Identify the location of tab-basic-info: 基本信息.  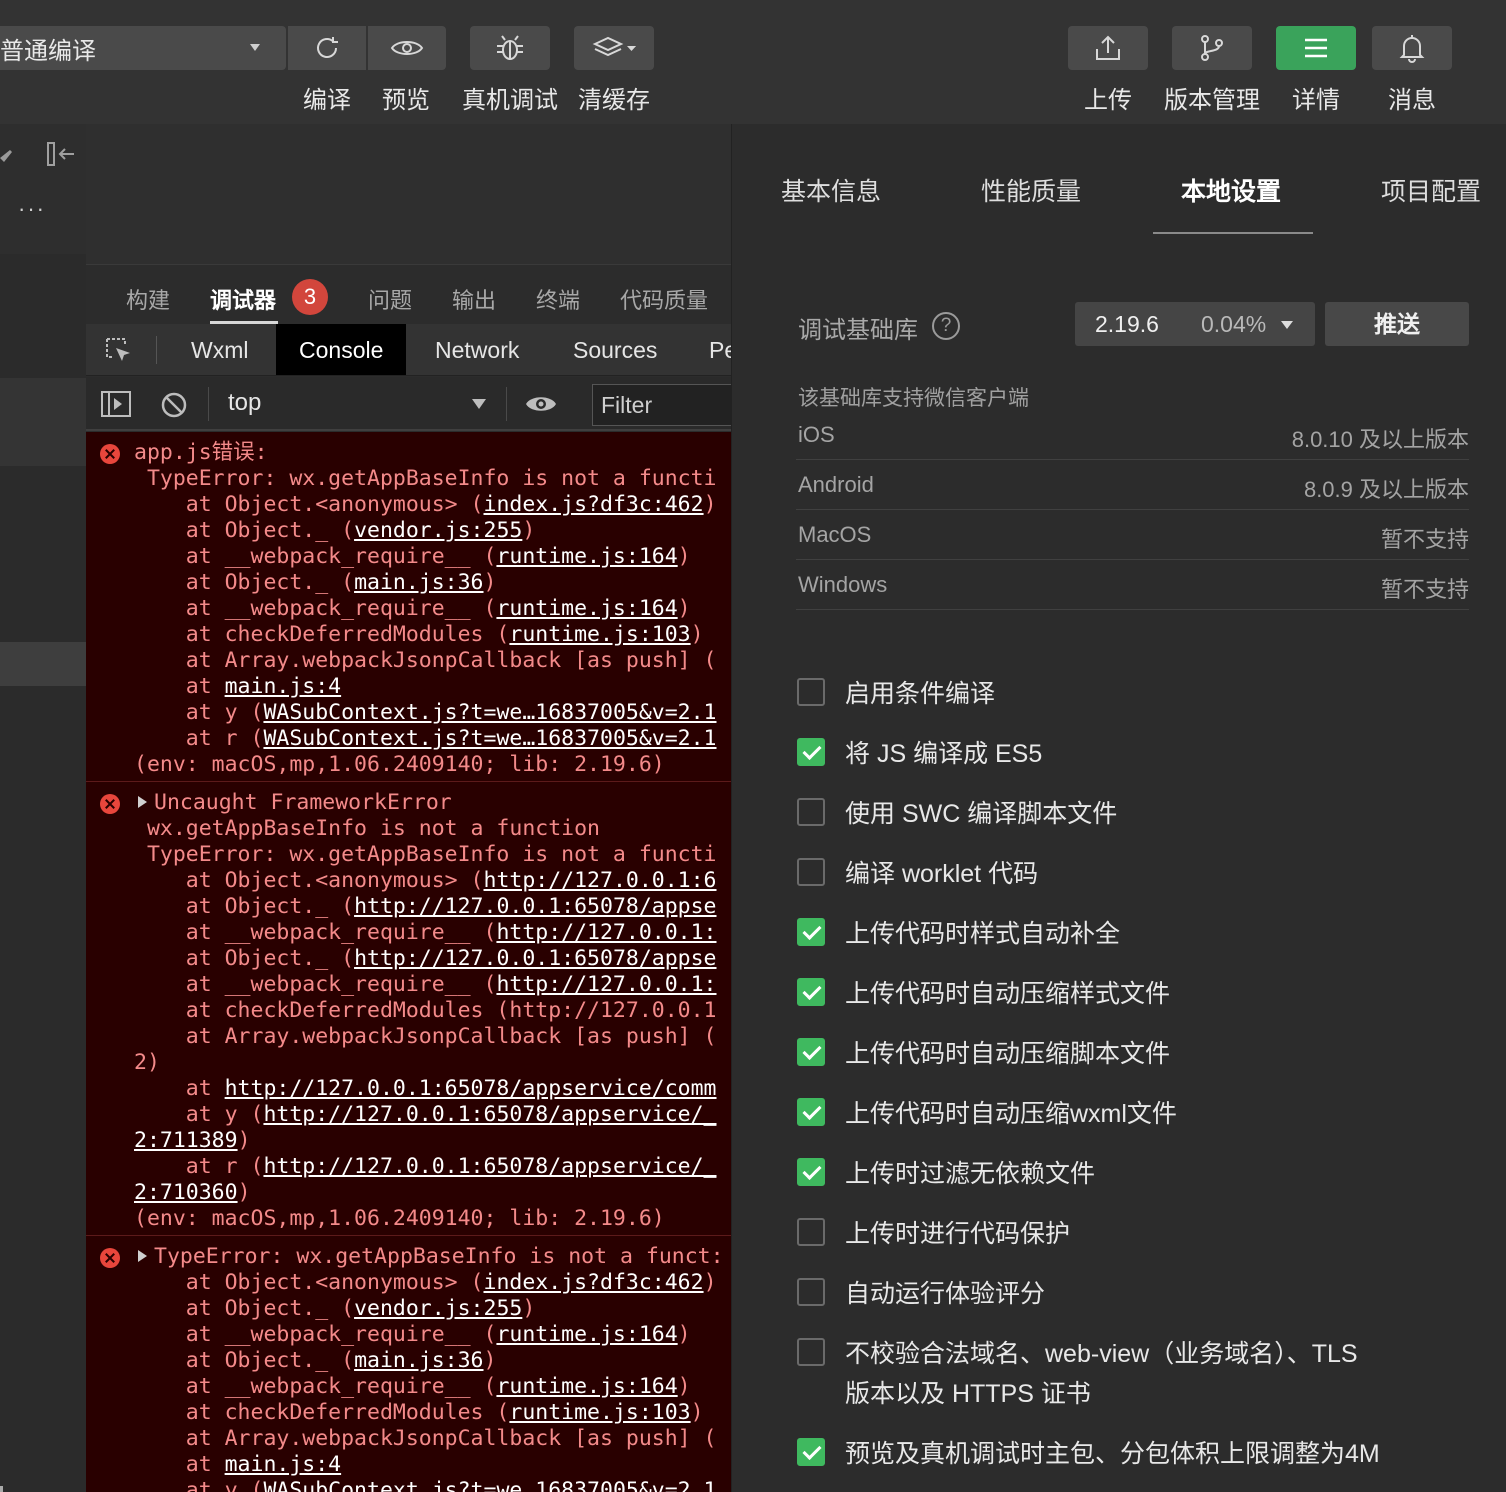
(831, 190).